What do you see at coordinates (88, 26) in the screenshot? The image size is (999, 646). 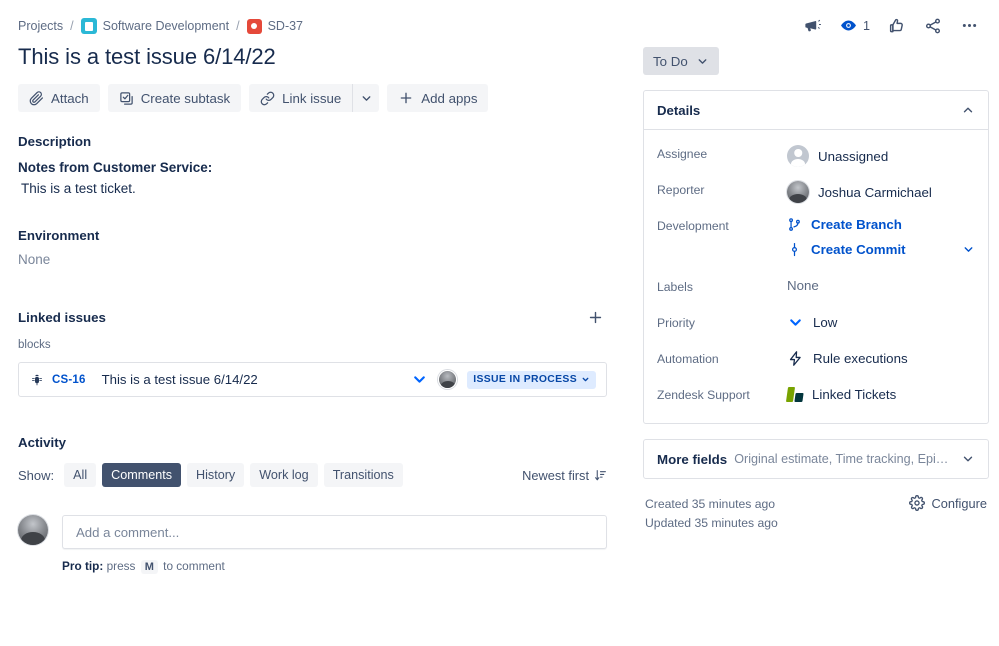 I see `project-avatar-icon` at bounding box center [88, 26].